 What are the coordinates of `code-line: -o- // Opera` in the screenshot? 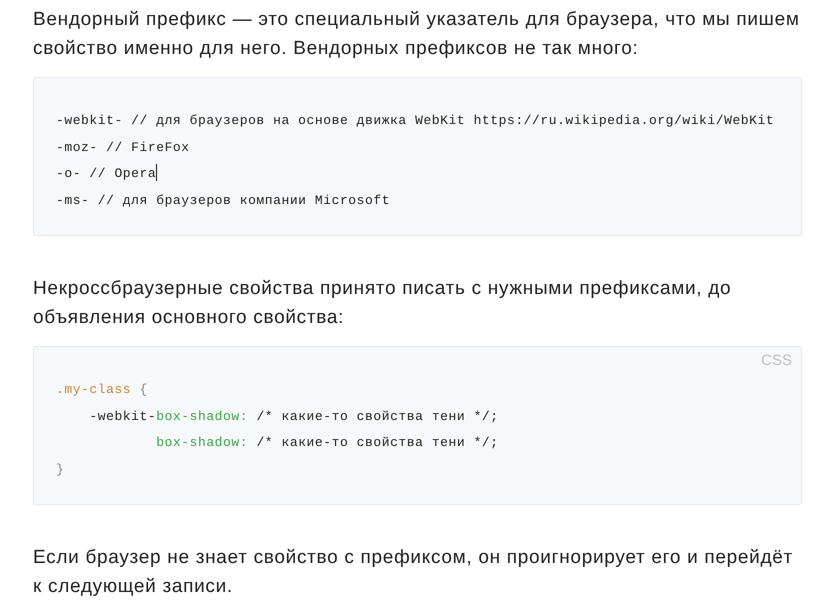 It's located at (107, 173).